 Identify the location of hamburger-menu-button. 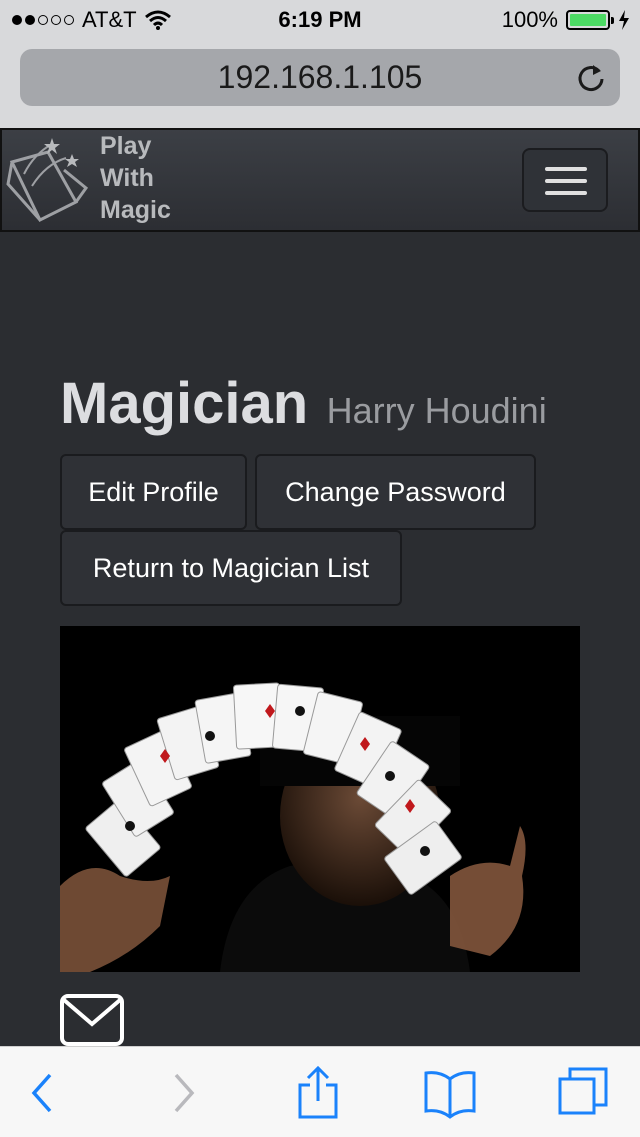
(565, 180).